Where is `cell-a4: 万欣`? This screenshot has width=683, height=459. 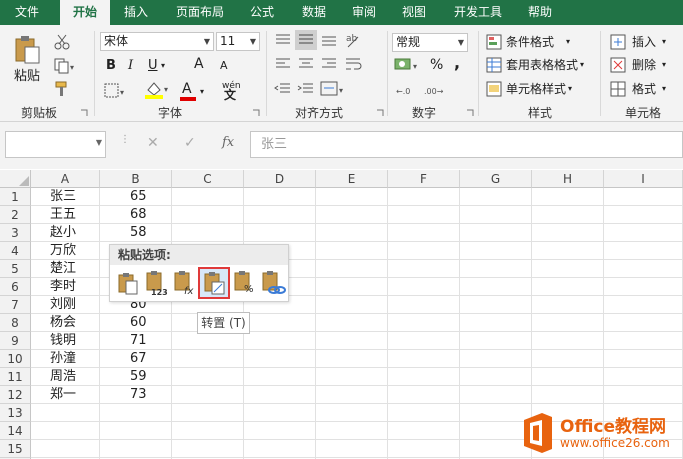
cell-a4: 万欣 is located at coordinates (63, 251).